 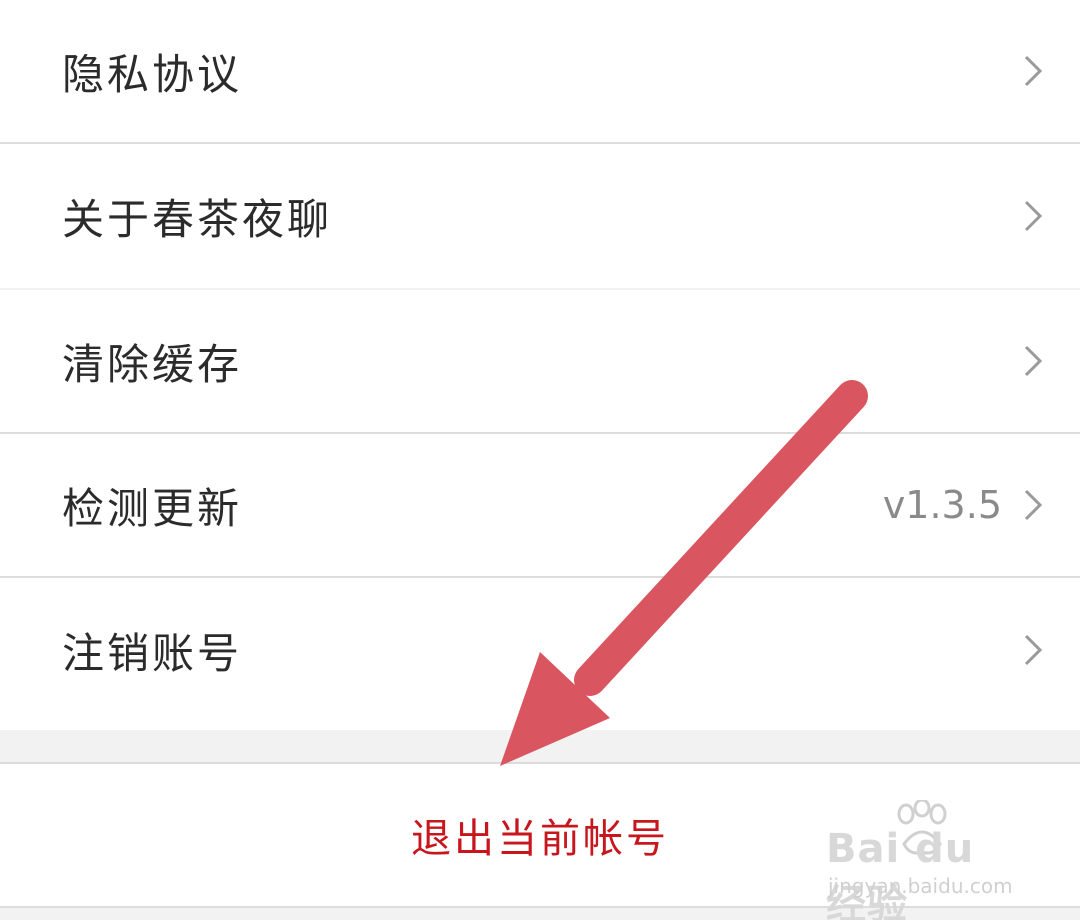 I want to click on privacy-policy-label: 隐私协议, so click(x=152, y=74).